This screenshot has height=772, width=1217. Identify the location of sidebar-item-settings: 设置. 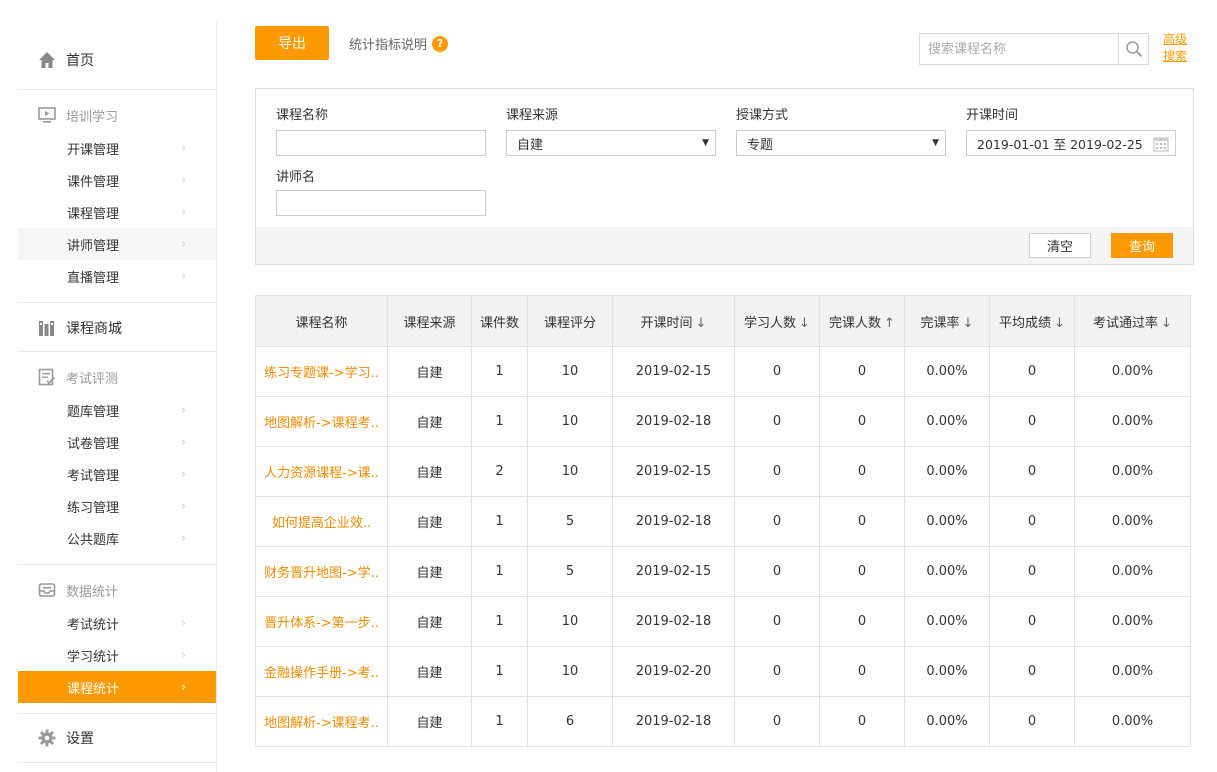
(117, 738).